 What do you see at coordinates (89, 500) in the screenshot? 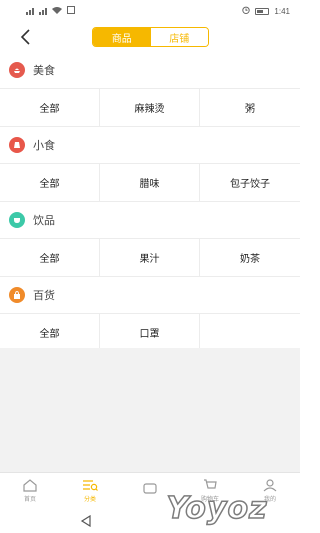
I see `tab-label: 分类` at bounding box center [89, 500].